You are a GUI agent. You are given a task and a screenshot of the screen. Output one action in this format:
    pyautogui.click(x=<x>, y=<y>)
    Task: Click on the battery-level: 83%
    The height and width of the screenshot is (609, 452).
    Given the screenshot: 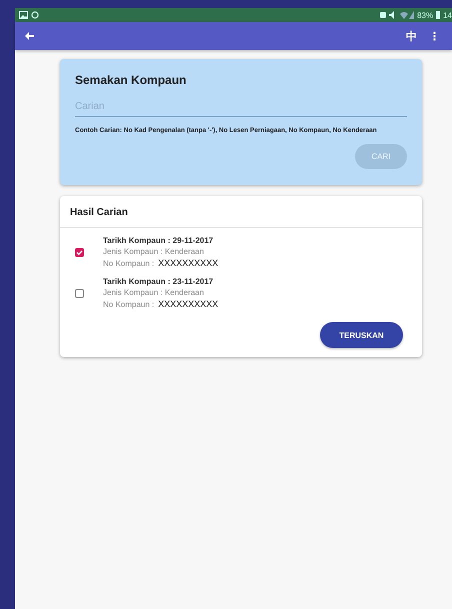 What is the action you would take?
    pyautogui.click(x=425, y=15)
    